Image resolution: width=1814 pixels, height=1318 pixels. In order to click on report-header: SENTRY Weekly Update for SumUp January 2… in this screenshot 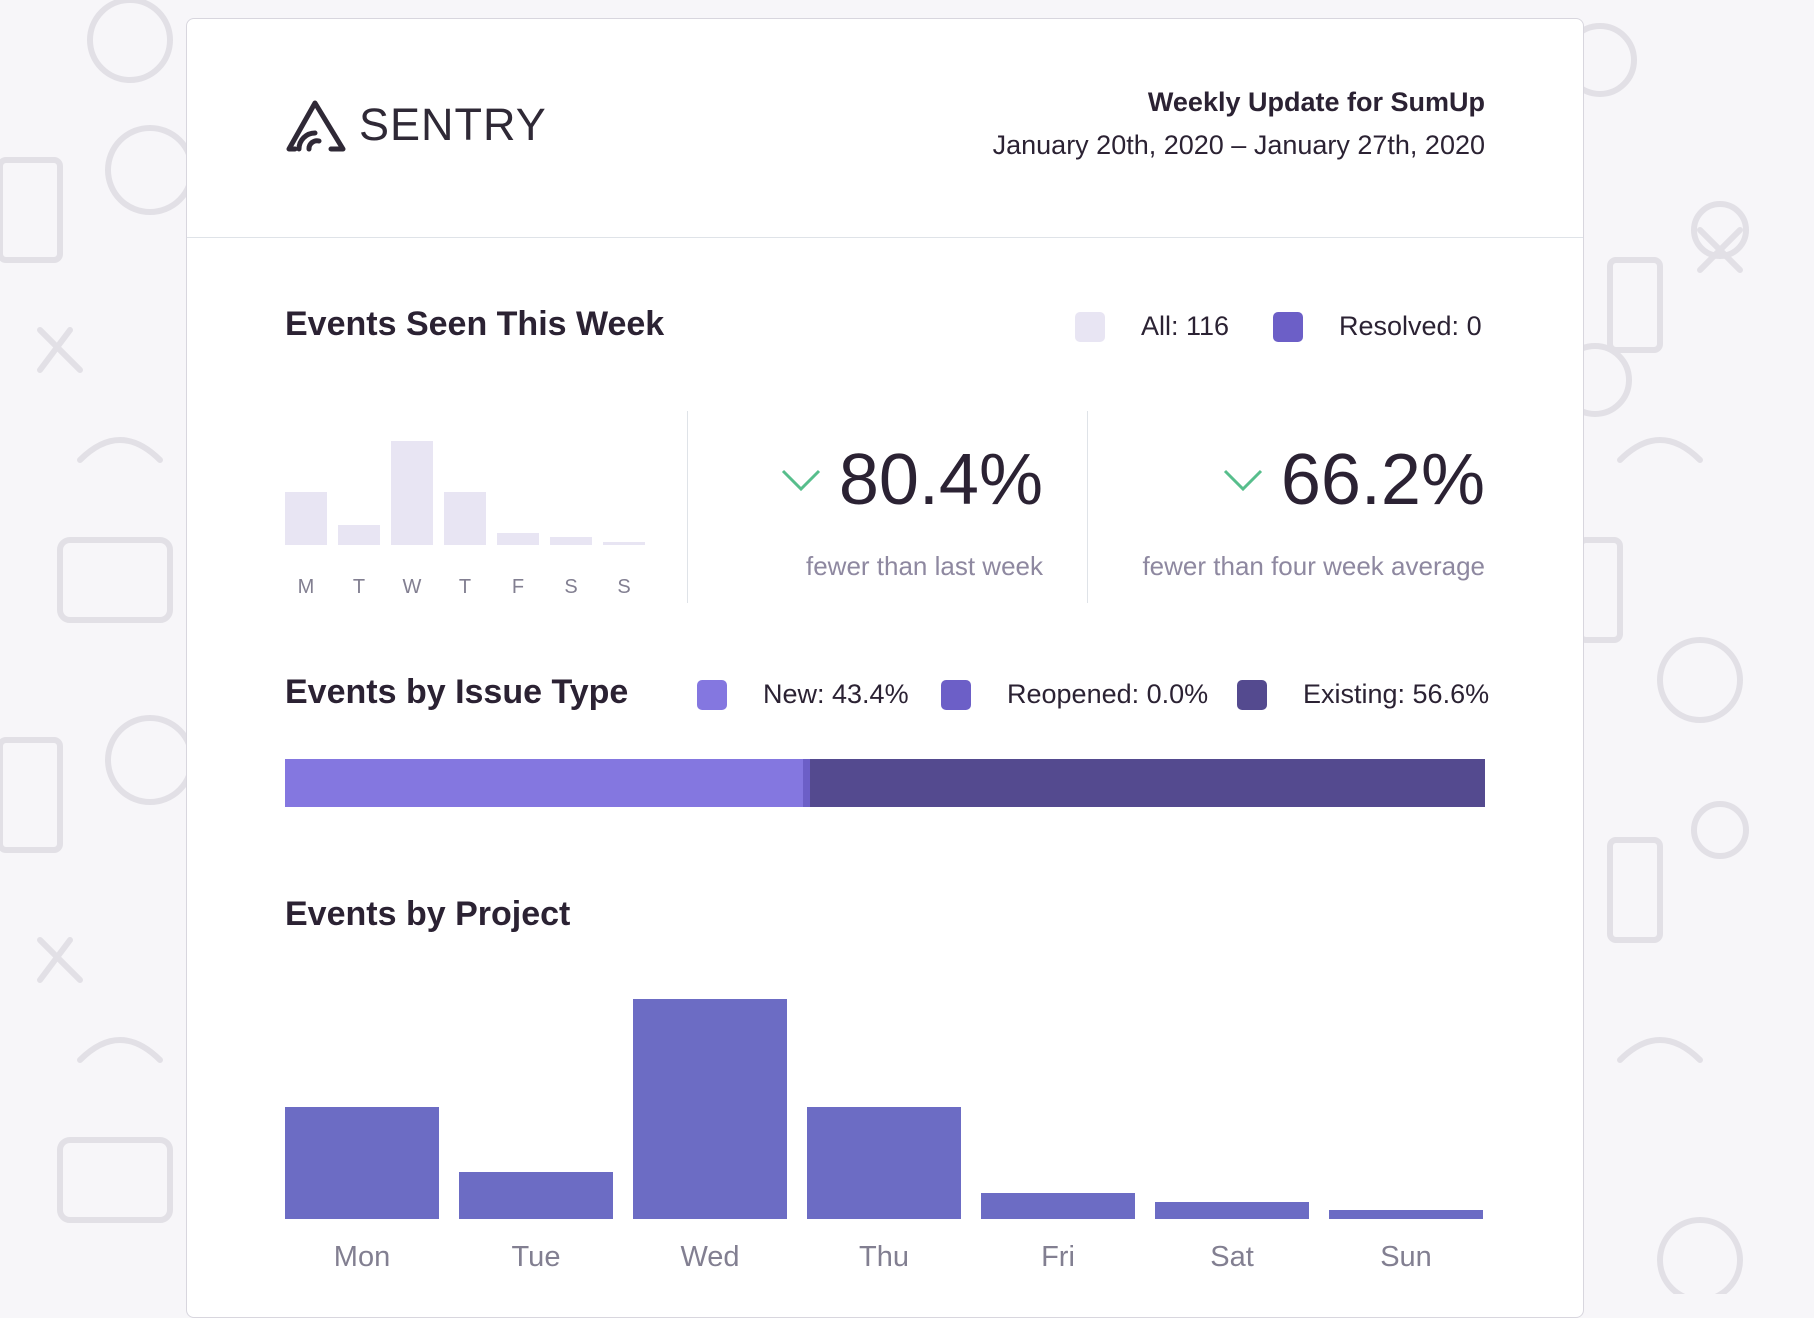, I will do `click(885, 128)`.